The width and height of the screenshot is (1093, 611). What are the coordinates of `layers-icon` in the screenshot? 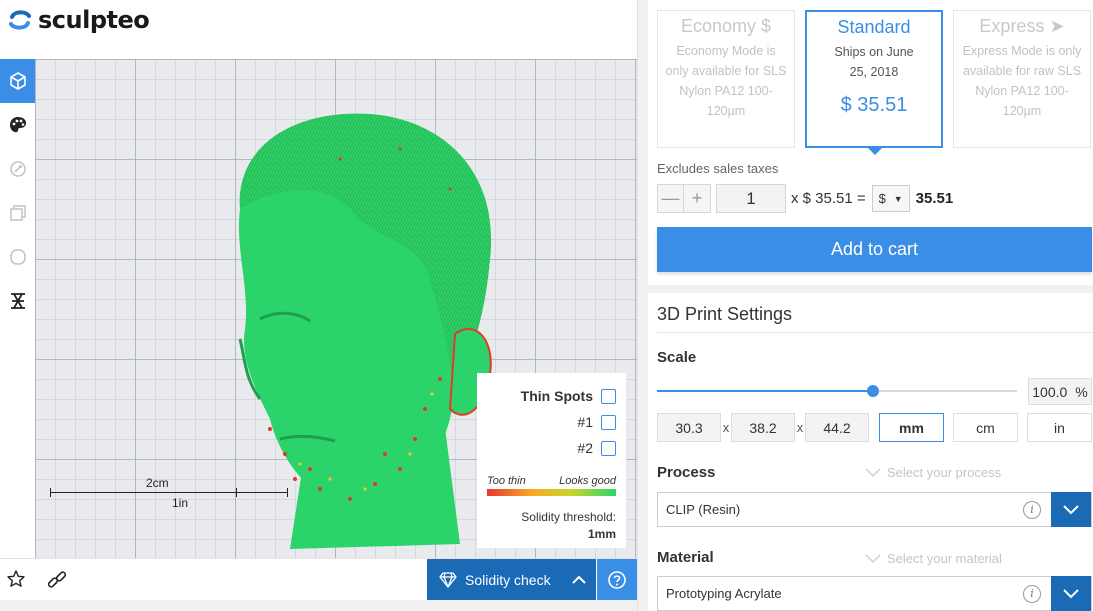 It's located at (17, 213).